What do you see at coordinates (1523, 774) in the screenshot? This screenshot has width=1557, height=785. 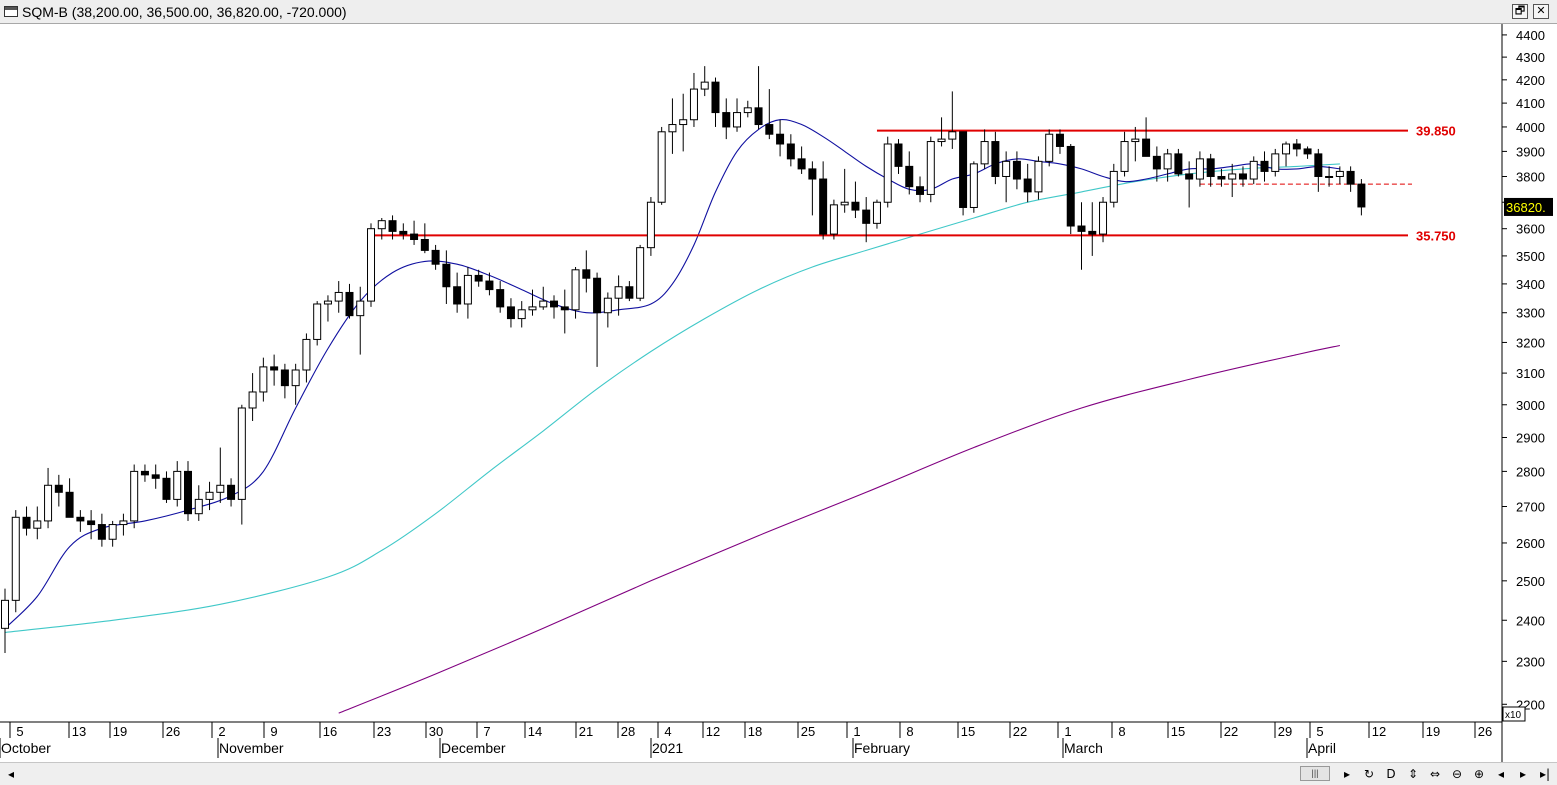 I see `scroll-forward-icon: ▸` at bounding box center [1523, 774].